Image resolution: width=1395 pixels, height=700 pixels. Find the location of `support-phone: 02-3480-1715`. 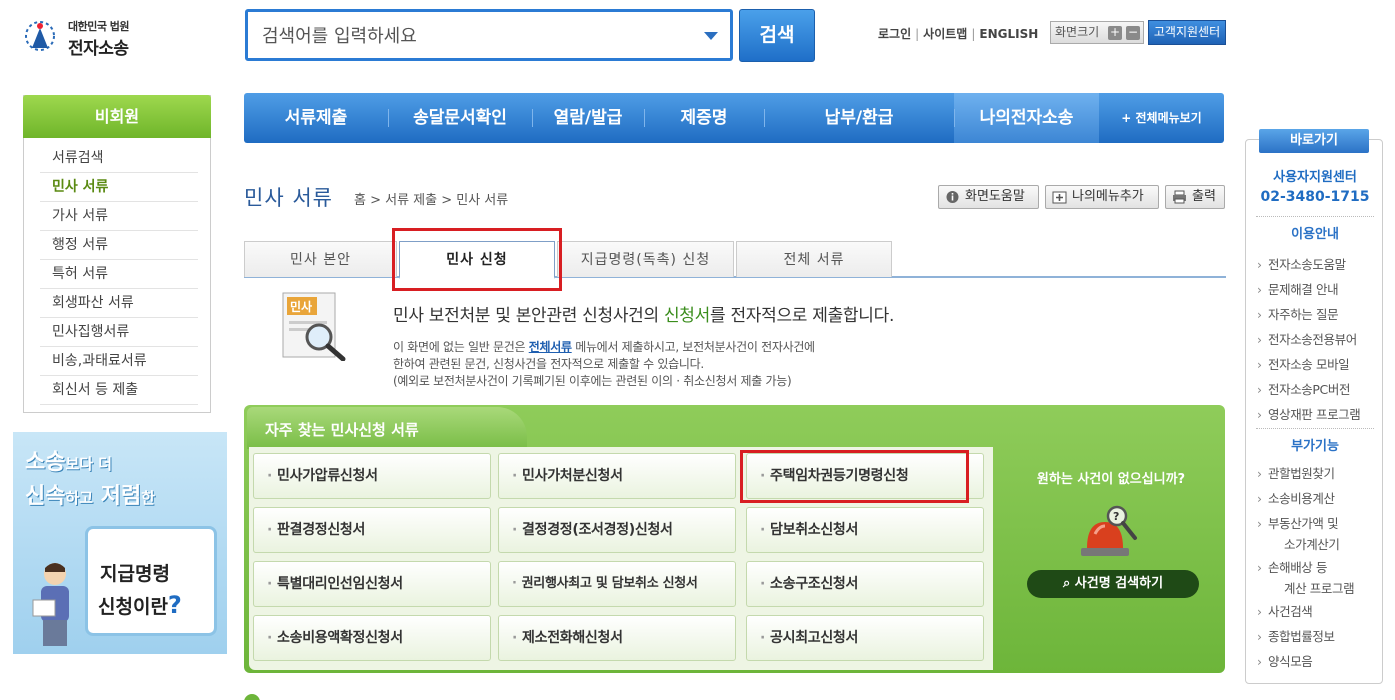

support-phone: 02-3480-1715 is located at coordinates (1315, 197).